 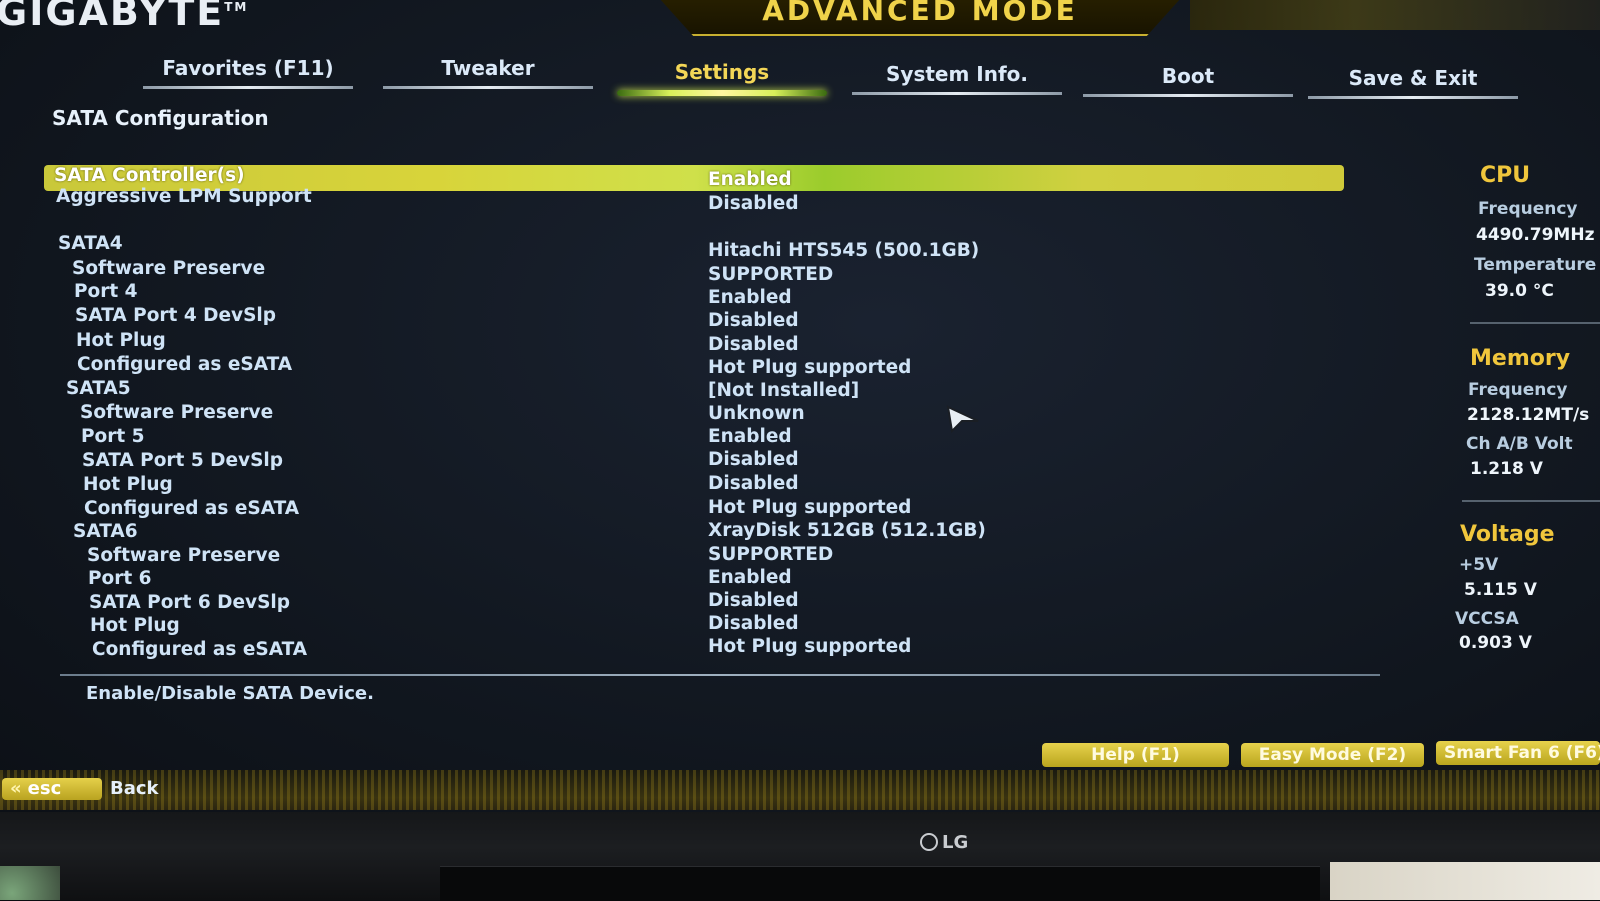 What do you see at coordinates (1135, 755) in the screenshot?
I see `help-button: Help (F1)` at bounding box center [1135, 755].